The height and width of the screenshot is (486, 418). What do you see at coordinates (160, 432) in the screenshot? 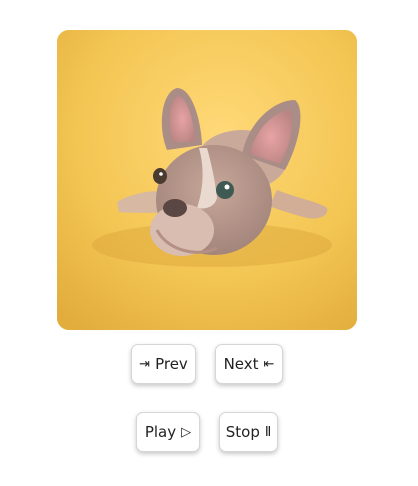
I see `play-button-label: Play` at bounding box center [160, 432].